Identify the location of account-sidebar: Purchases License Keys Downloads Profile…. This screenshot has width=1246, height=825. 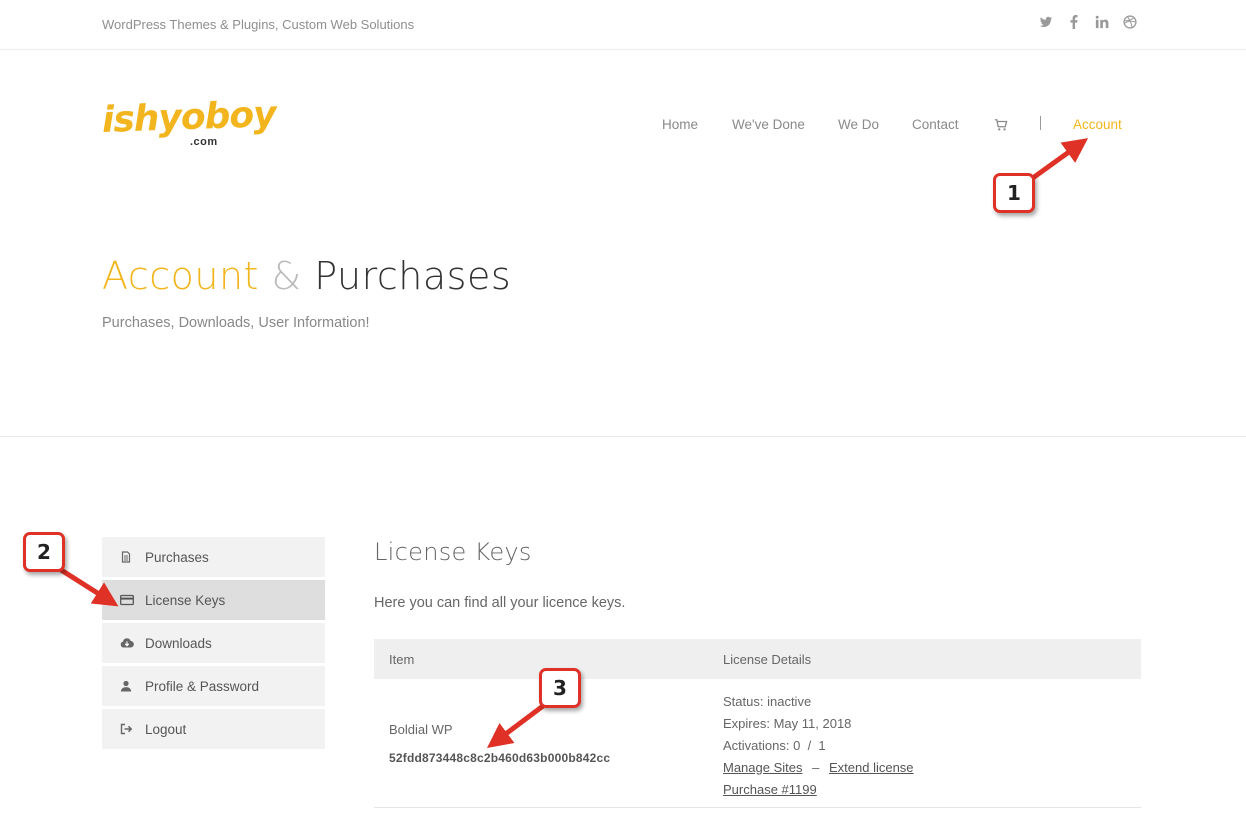
(213, 644).